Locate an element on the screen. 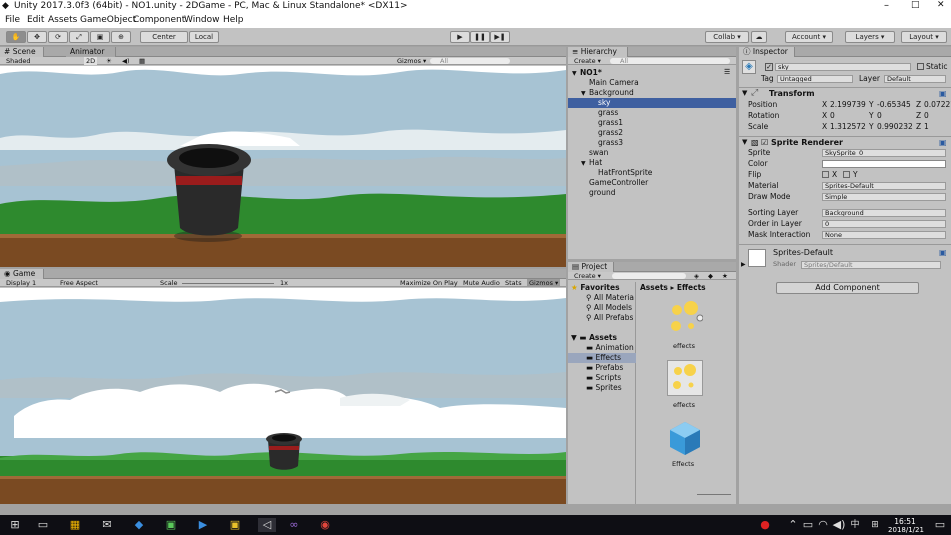 The image size is (951, 535). color-swatch is located at coordinates (884, 164).